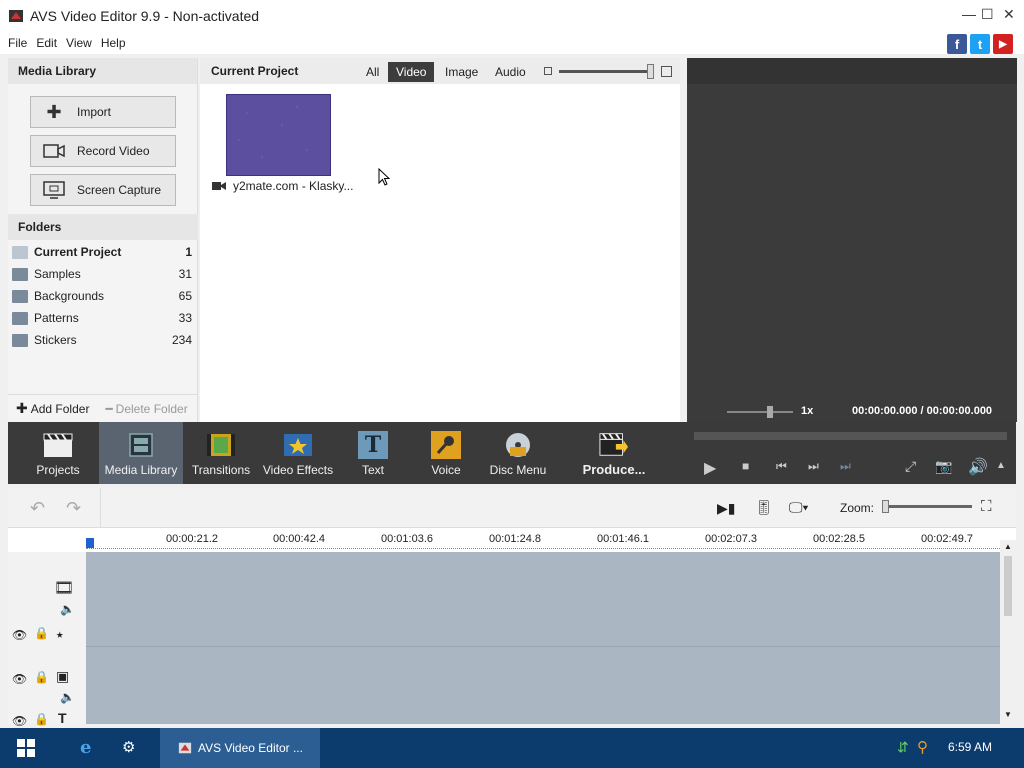  I want to click on control-panel-icon: ⚙, so click(128, 747).